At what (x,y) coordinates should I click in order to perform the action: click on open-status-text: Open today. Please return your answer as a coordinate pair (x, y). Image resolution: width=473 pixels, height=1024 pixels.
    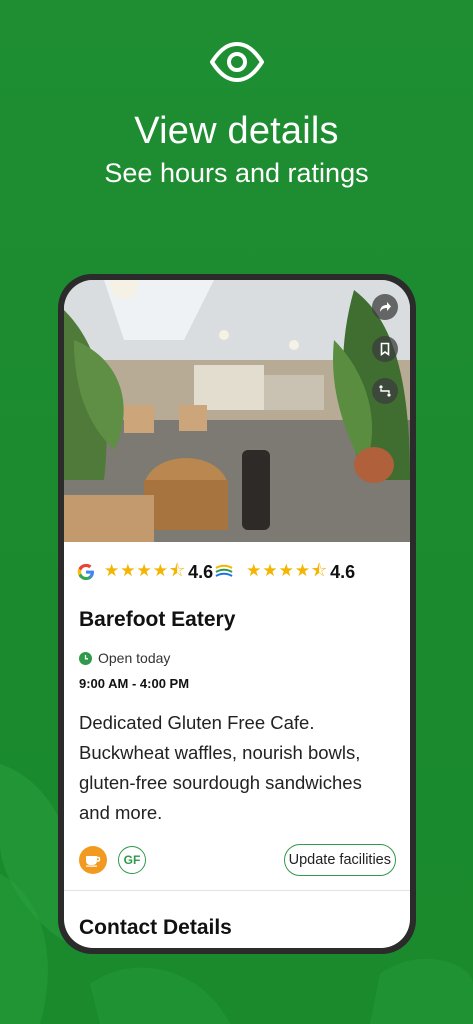
    Looking at the image, I should click on (134, 658).